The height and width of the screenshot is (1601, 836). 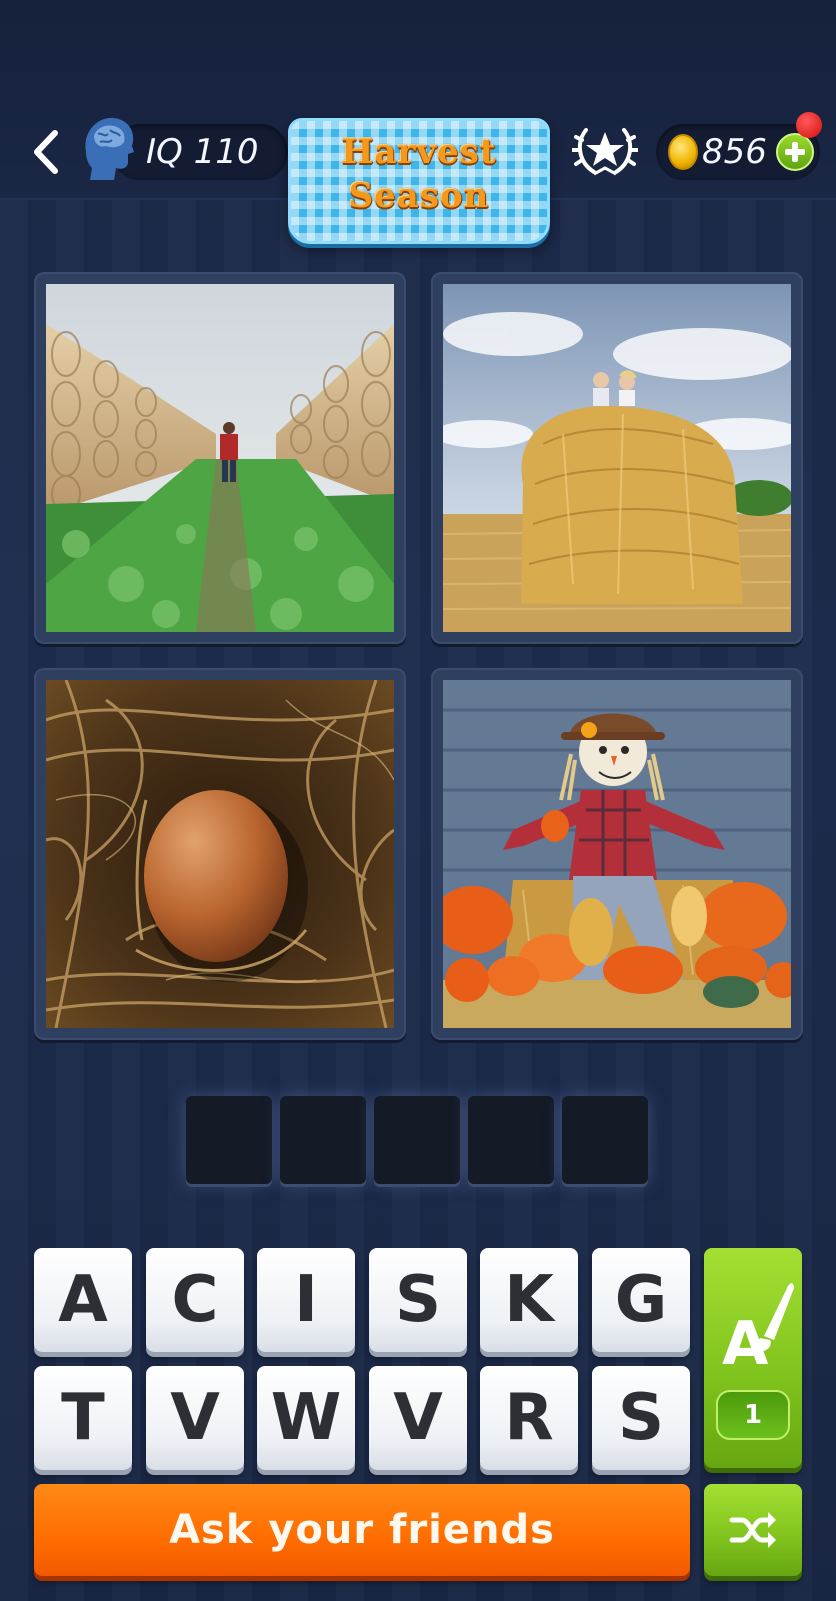 I want to click on answer-slots, so click(x=418, y=1141).